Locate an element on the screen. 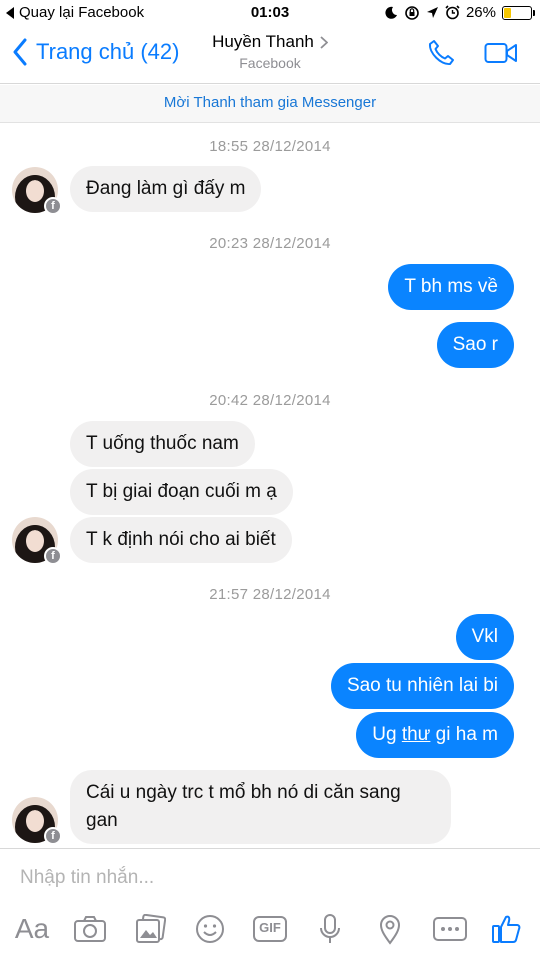 The height and width of the screenshot is (960, 540). battery-percent: 26% is located at coordinates (480, 12).